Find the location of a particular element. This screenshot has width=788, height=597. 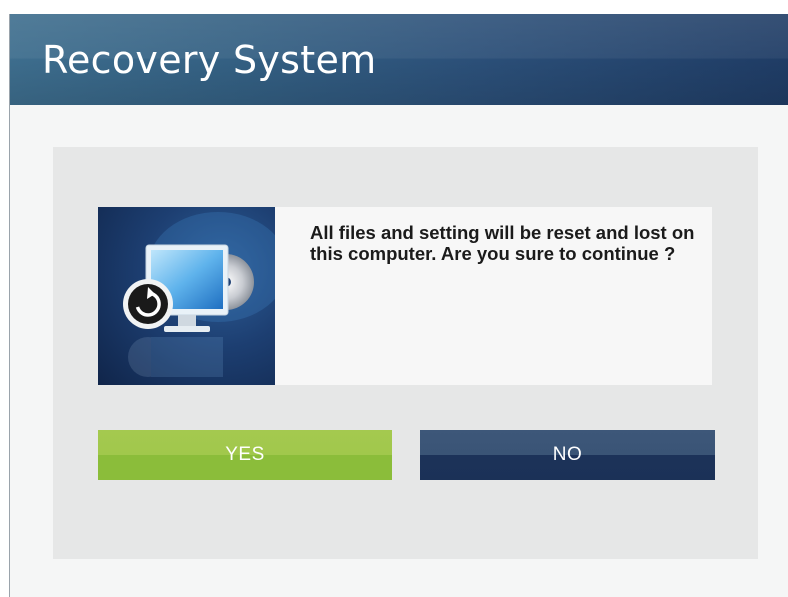

window-title: Recovery System is located at coordinates (209, 60).